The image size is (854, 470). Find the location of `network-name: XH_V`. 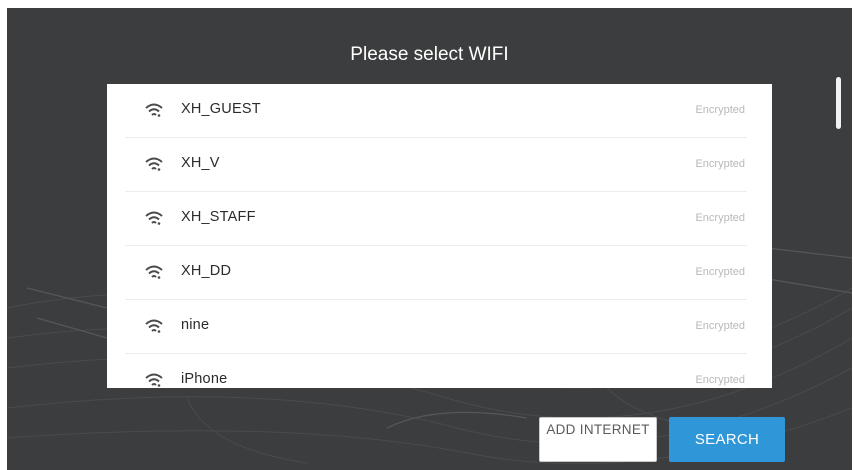

network-name: XH_V is located at coordinates (200, 163).